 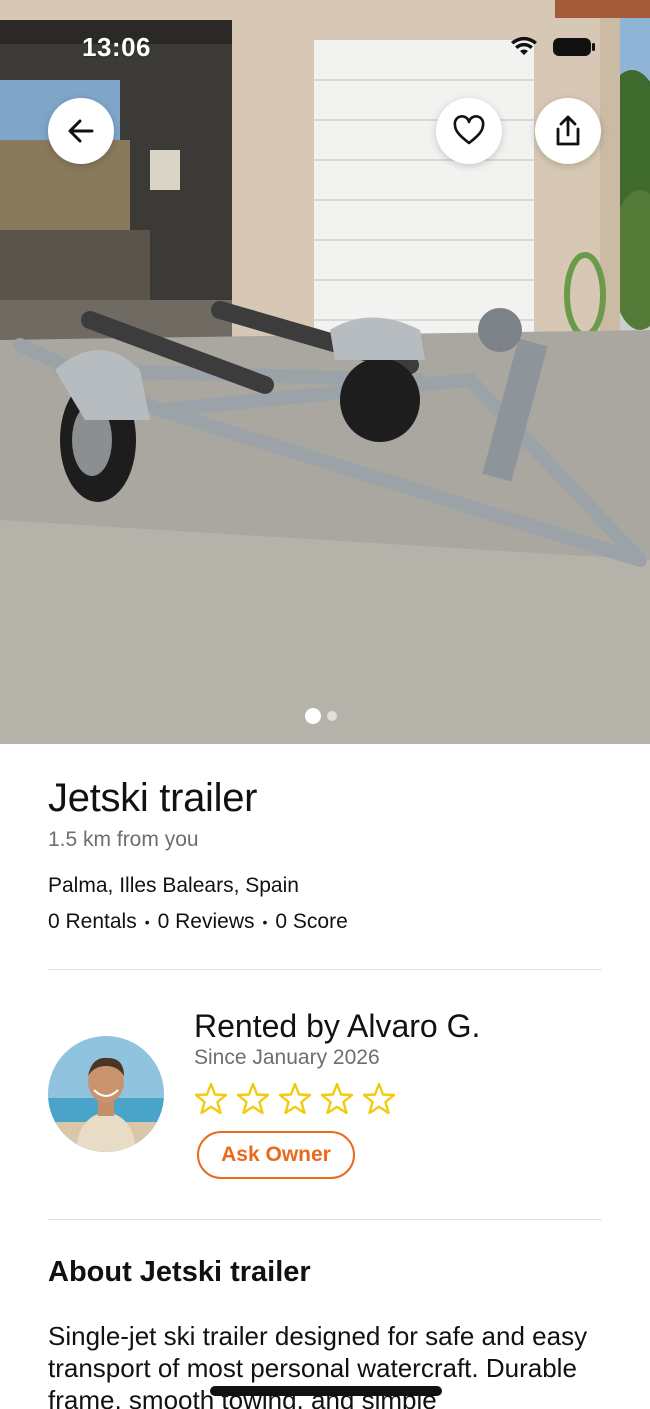 I want to click on owner-name: Rented by Alvaro G., so click(x=337, y=1026).